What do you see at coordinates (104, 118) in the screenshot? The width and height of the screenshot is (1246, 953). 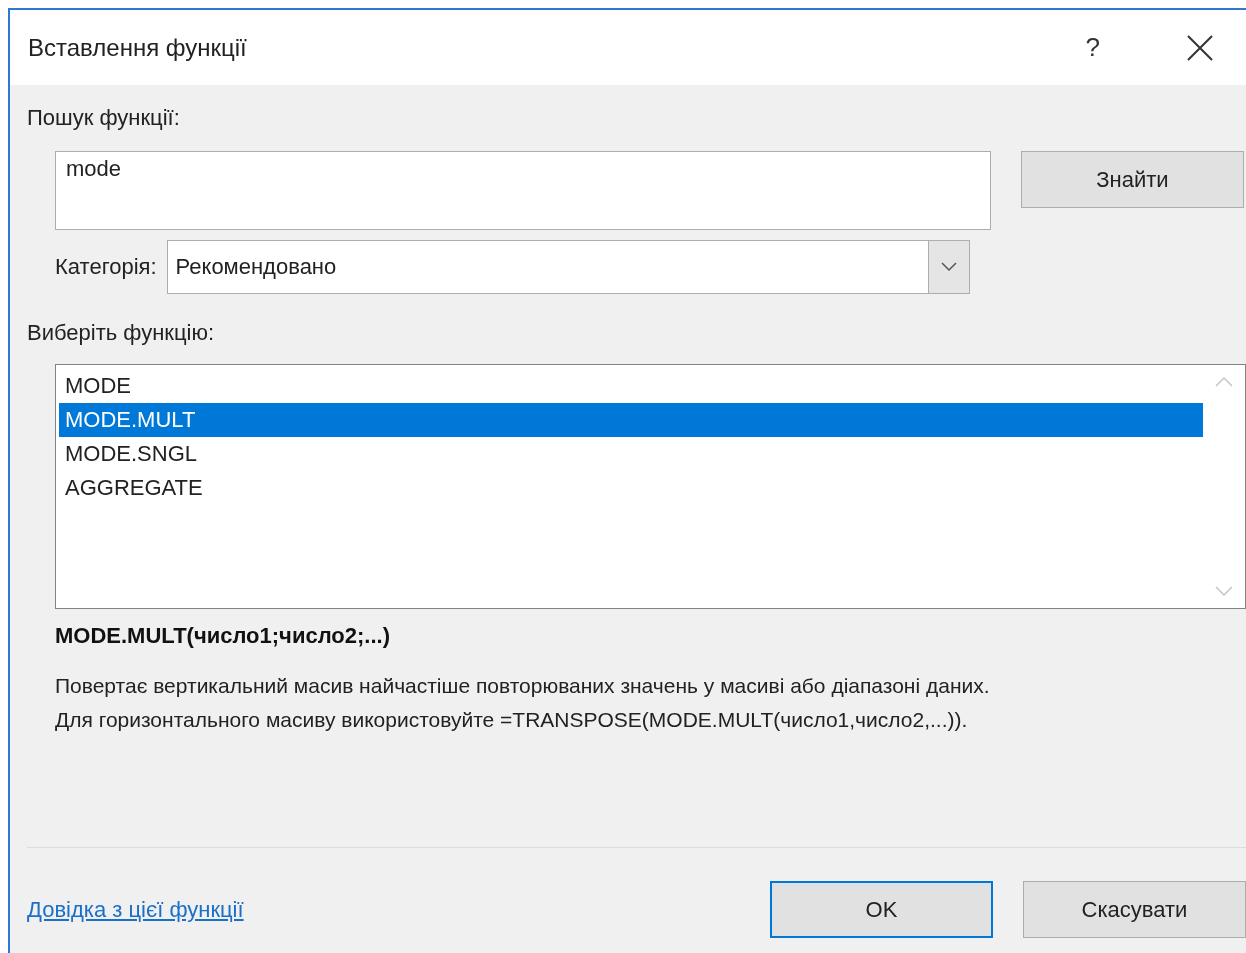 I see `search-label: Пошук функції:` at bounding box center [104, 118].